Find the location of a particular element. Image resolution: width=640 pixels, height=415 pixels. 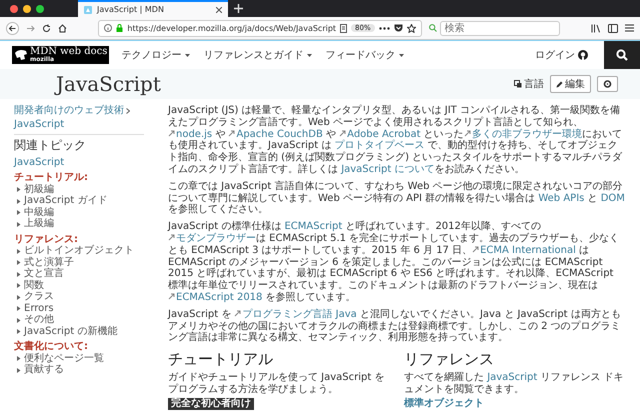

page-title: JavaScript is located at coordinates (109, 84).